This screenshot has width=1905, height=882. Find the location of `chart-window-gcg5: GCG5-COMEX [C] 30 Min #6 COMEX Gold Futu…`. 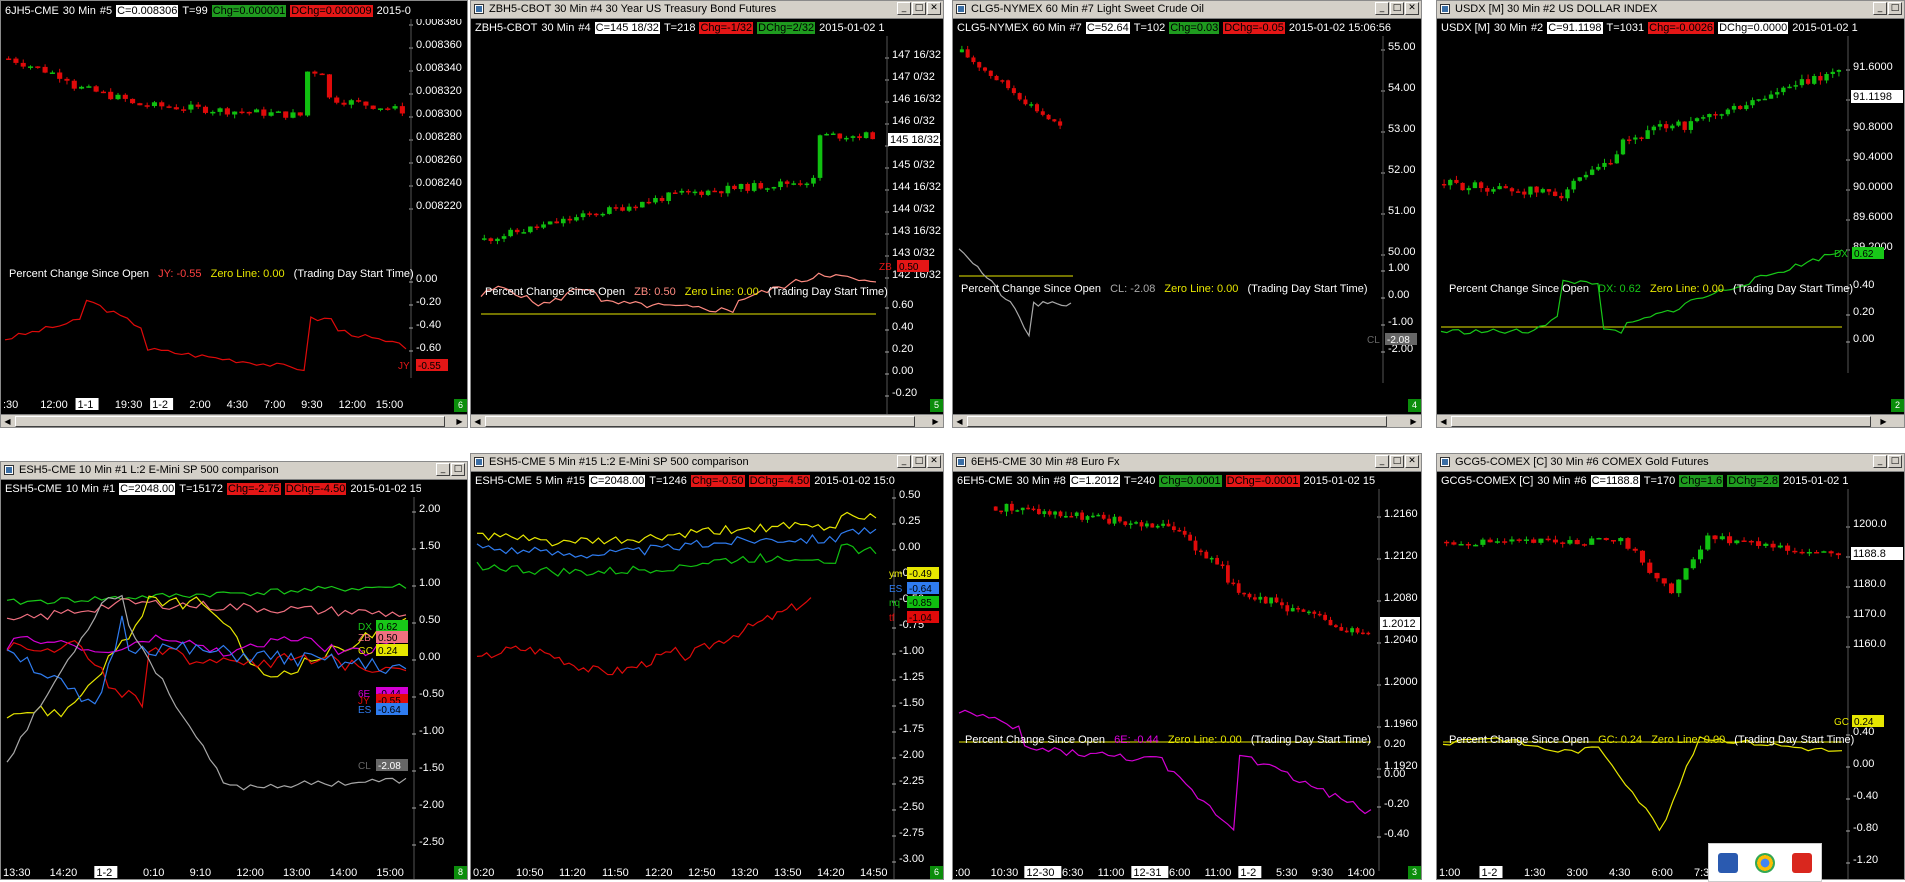

chart-window-gcg5: GCG5-COMEX [C] 30 Min #6 COMEX Gold Futu… is located at coordinates (1670, 666).